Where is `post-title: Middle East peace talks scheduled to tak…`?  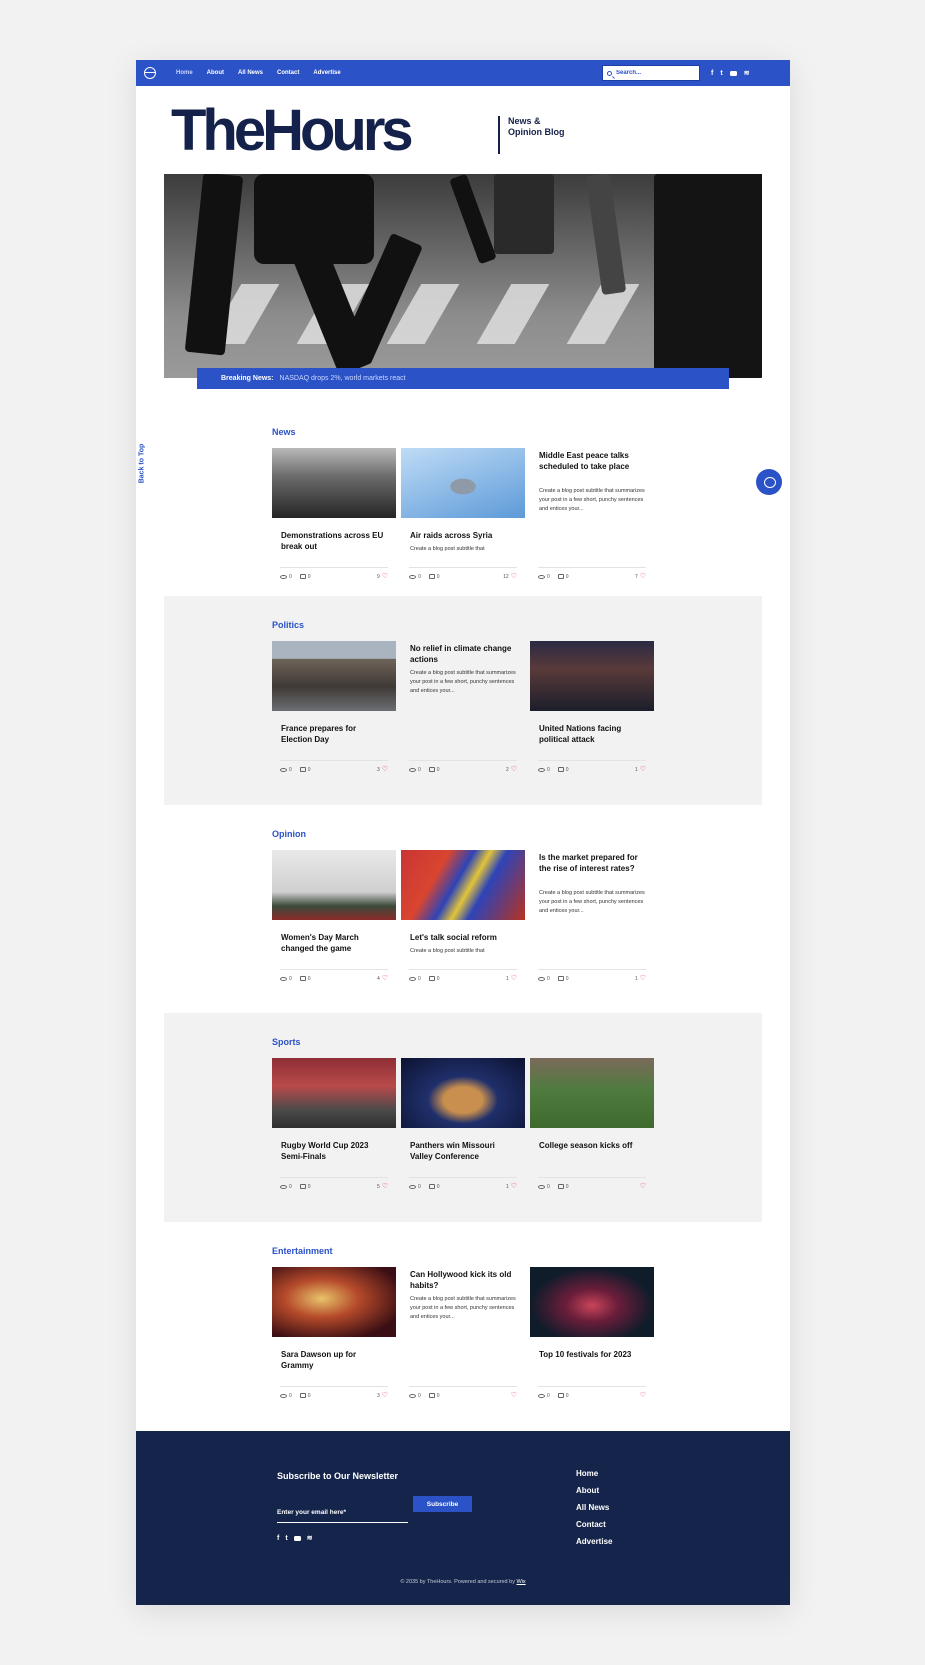 post-title: Middle East peace talks scheduled to tak… is located at coordinates (593, 461).